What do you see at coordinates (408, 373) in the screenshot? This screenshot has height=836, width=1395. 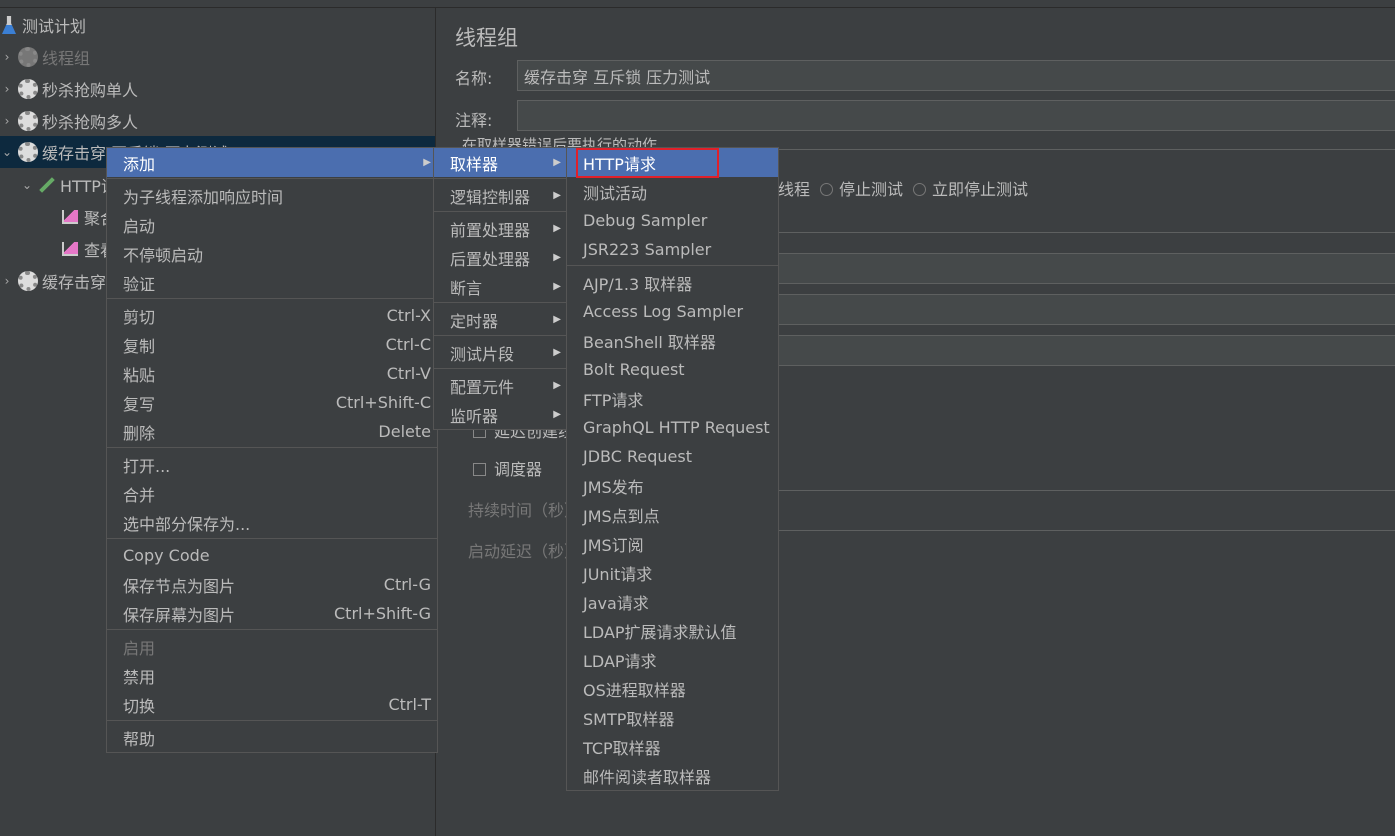 I see `shortcut-label: Ctrl-V` at bounding box center [408, 373].